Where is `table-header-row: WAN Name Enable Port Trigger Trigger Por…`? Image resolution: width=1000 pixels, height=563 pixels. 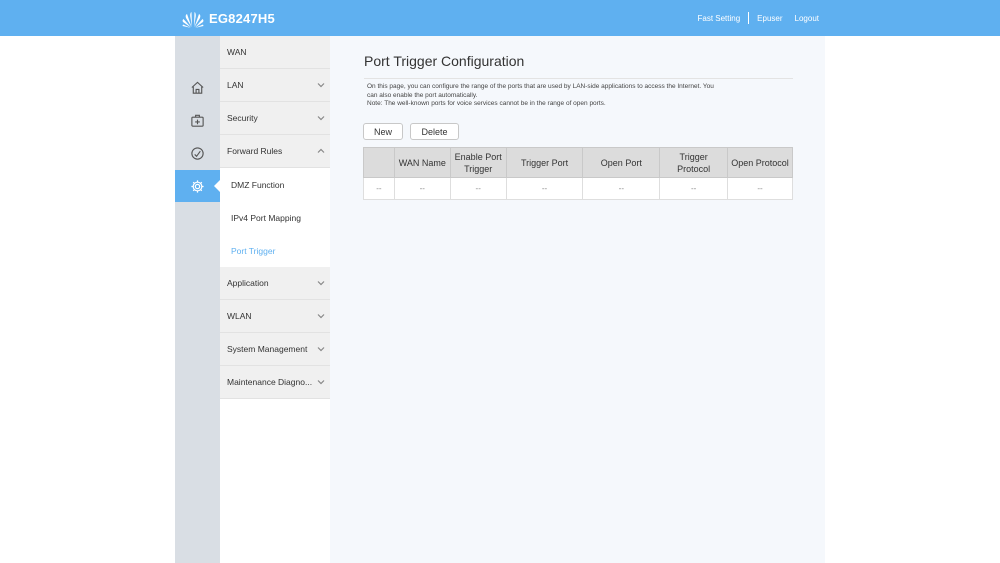
table-header-row: WAN Name Enable Port Trigger Trigger Por… is located at coordinates (578, 162).